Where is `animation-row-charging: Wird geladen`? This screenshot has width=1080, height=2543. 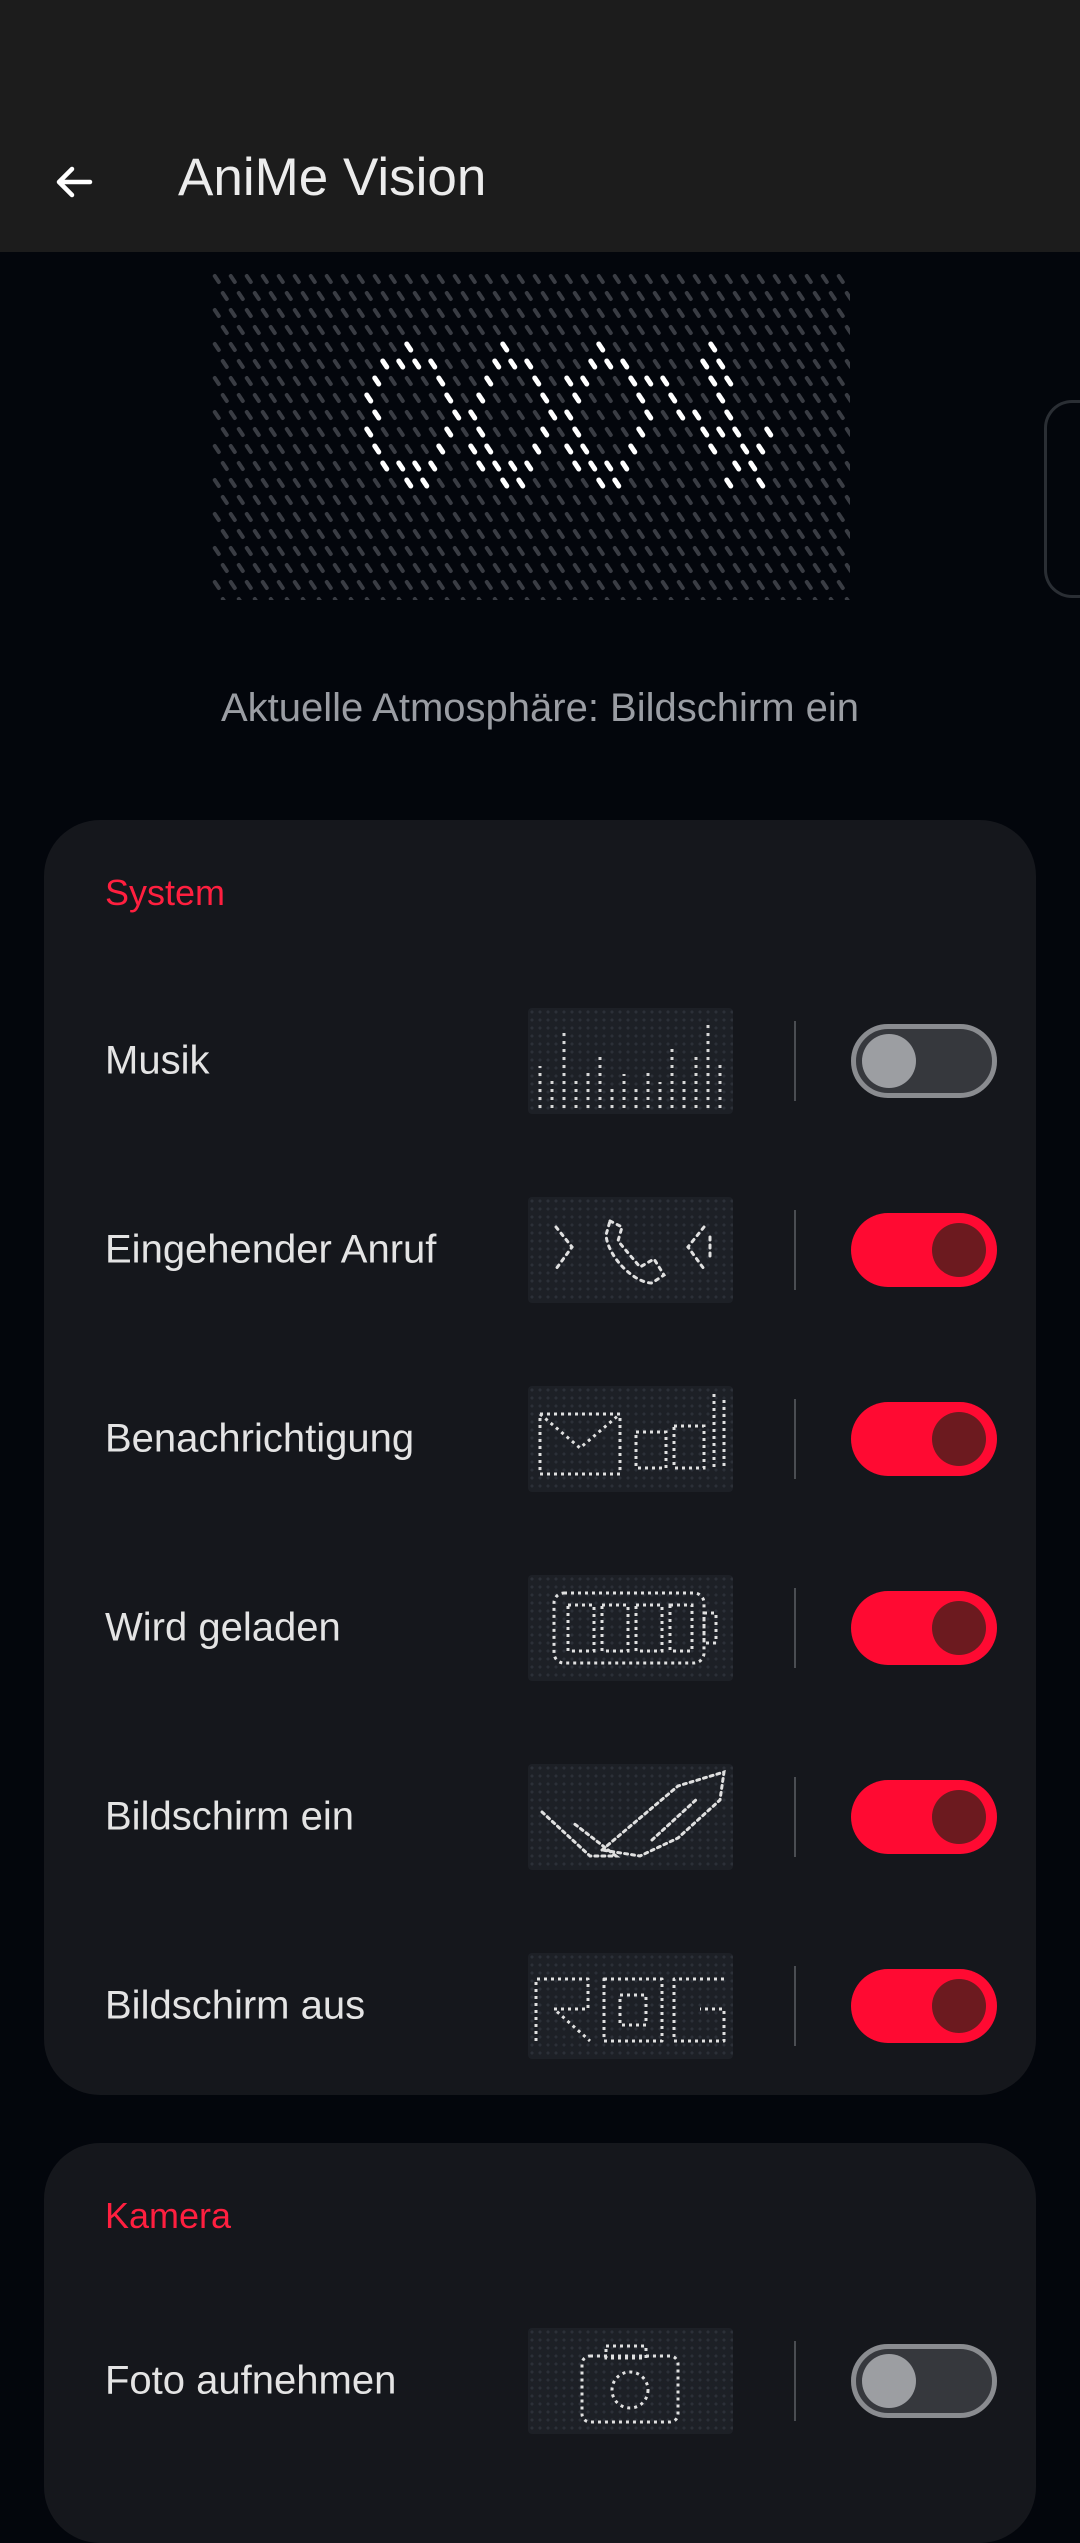
animation-row-charging: Wird geladen is located at coordinates (540, 1628).